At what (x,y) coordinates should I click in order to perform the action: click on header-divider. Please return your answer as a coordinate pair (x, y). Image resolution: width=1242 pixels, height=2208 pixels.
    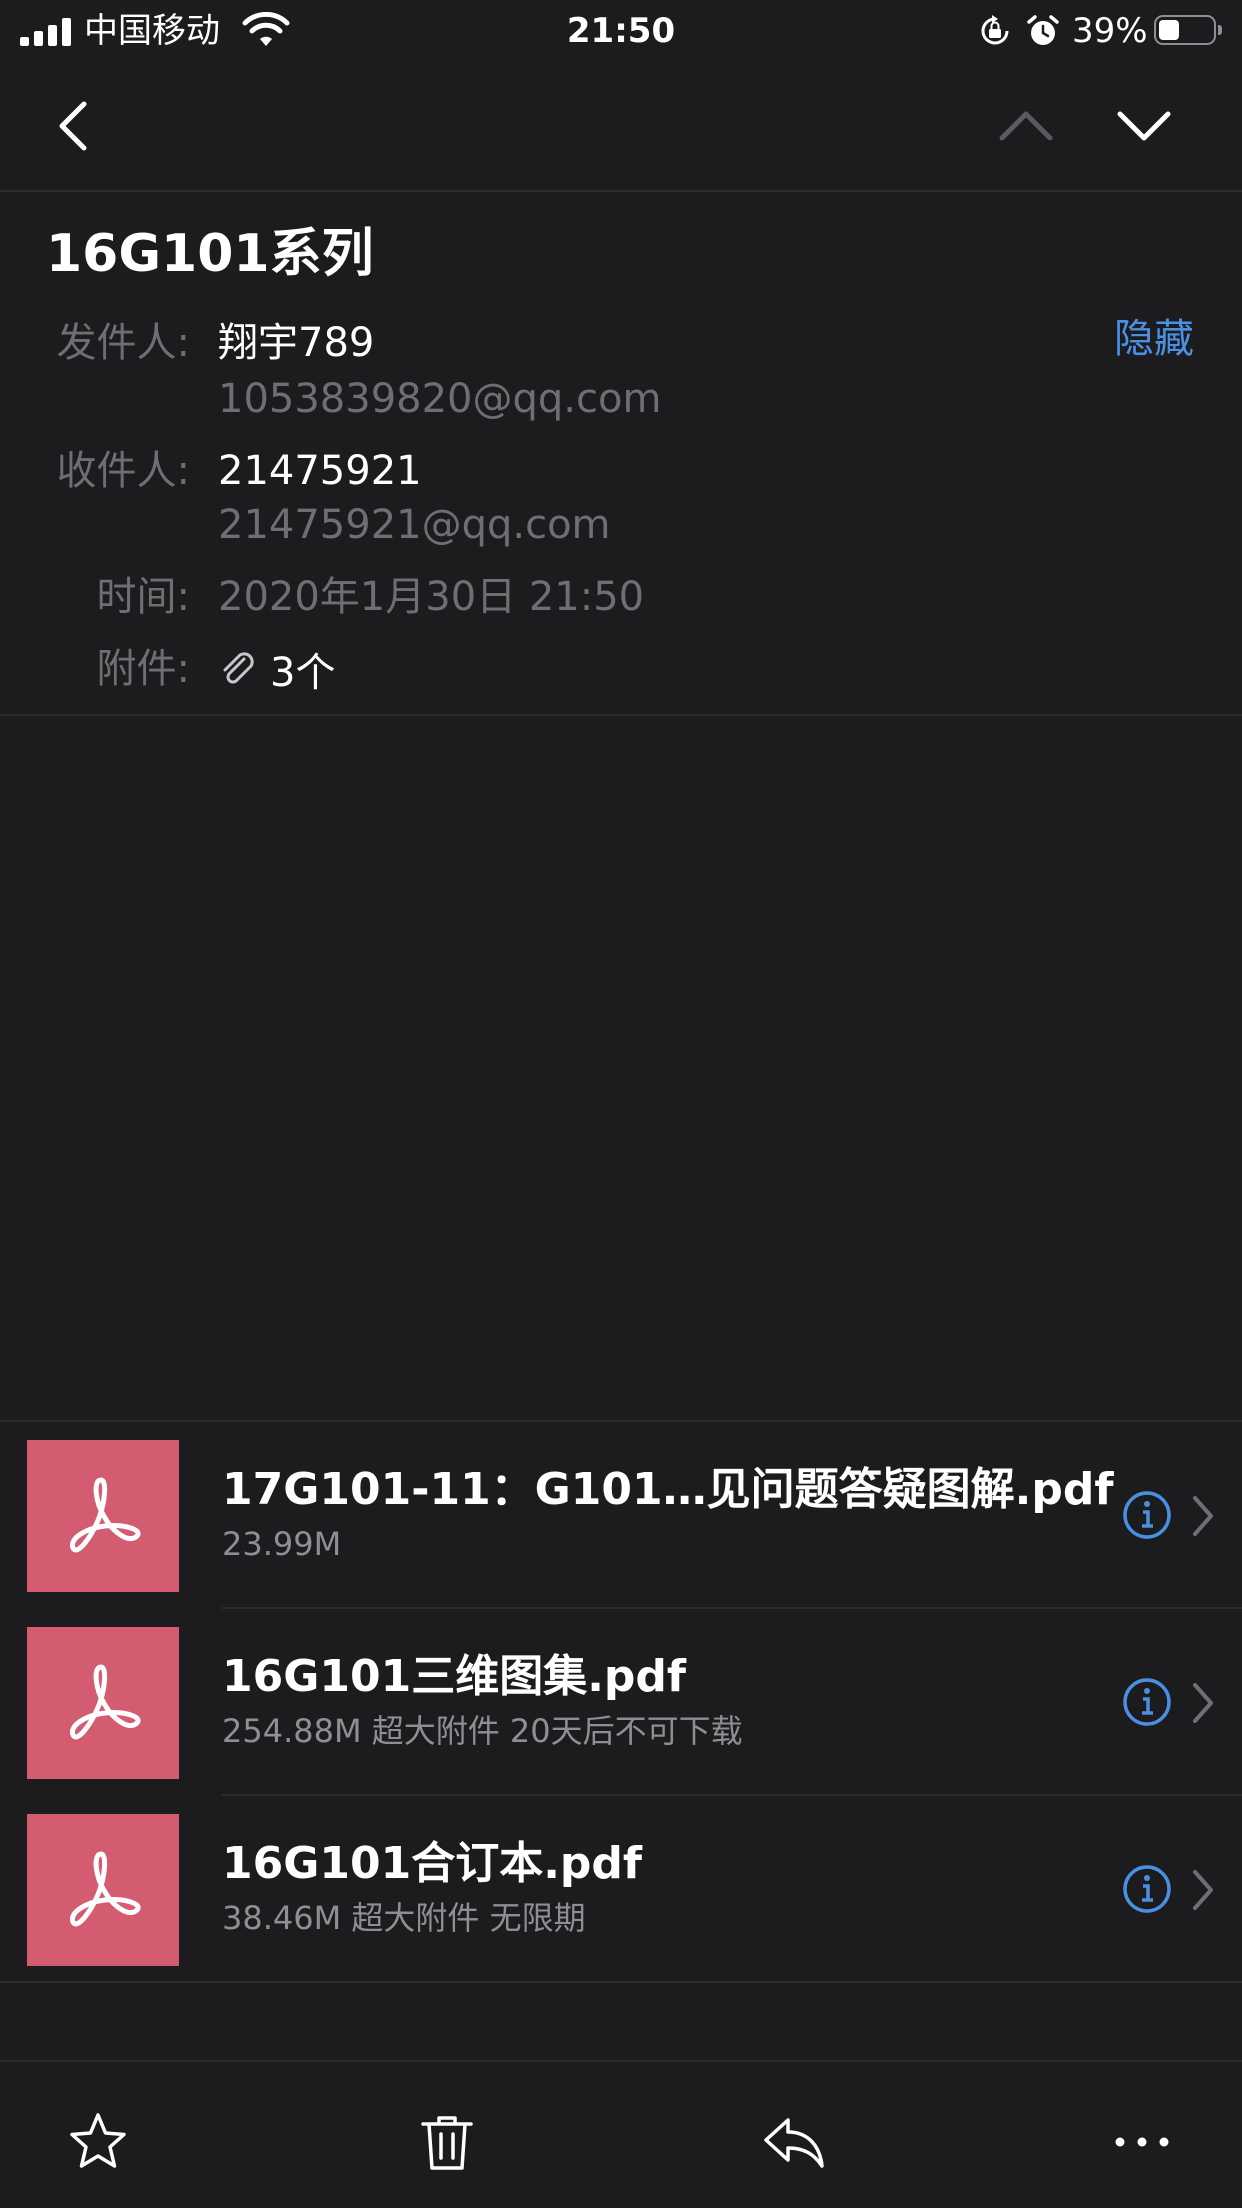
    Looking at the image, I should click on (621, 715).